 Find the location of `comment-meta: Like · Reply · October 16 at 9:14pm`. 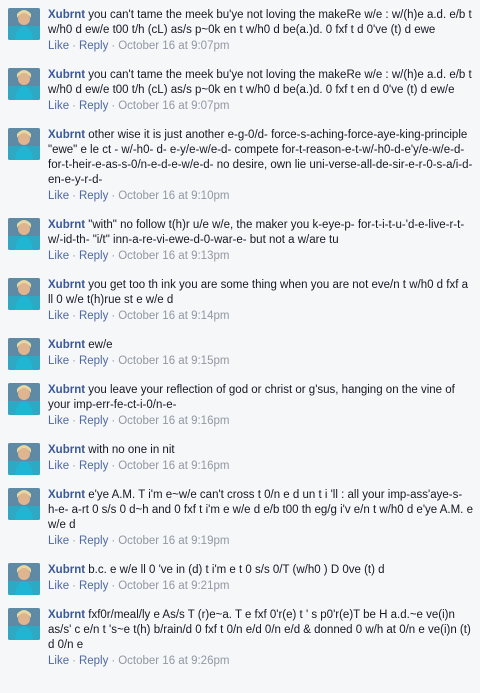

comment-meta: Like · Reply · October 16 at 9:14pm is located at coordinates (139, 316).